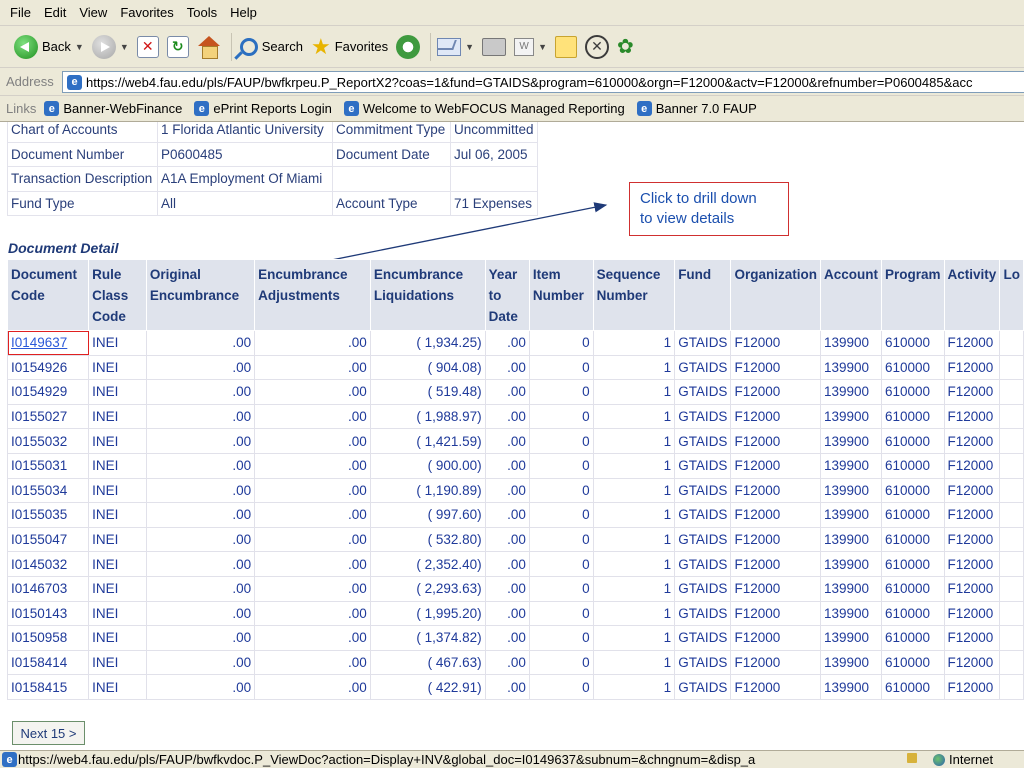 The image size is (1024, 768). Describe the element at coordinates (512, 13) in the screenshot. I see `menu-bar: File Edit View Favorites Tools Help` at that location.